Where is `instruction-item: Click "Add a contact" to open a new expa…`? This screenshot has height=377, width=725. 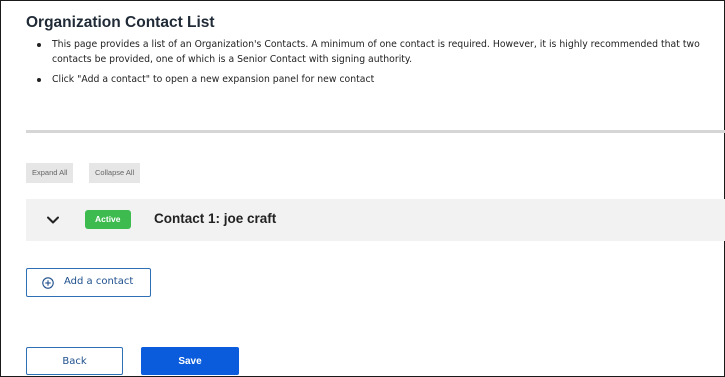
instruction-item: Click "Add a contact" to open a new expa… is located at coordinates (375, 80).